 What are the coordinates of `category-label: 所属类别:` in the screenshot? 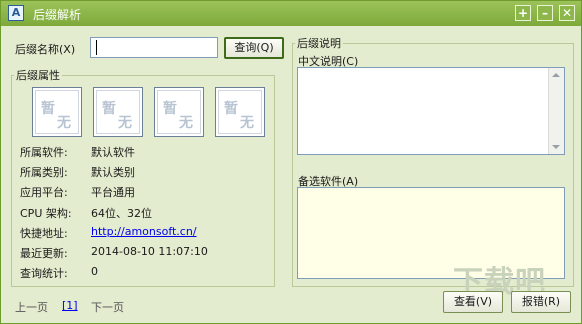 It's located at (44, 172).